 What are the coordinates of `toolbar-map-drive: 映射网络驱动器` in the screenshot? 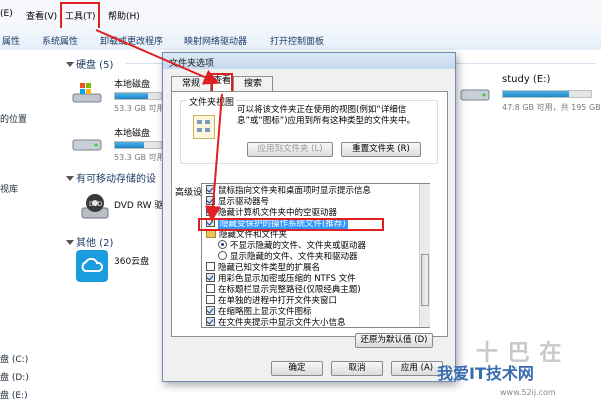 It's located at (215, 40).